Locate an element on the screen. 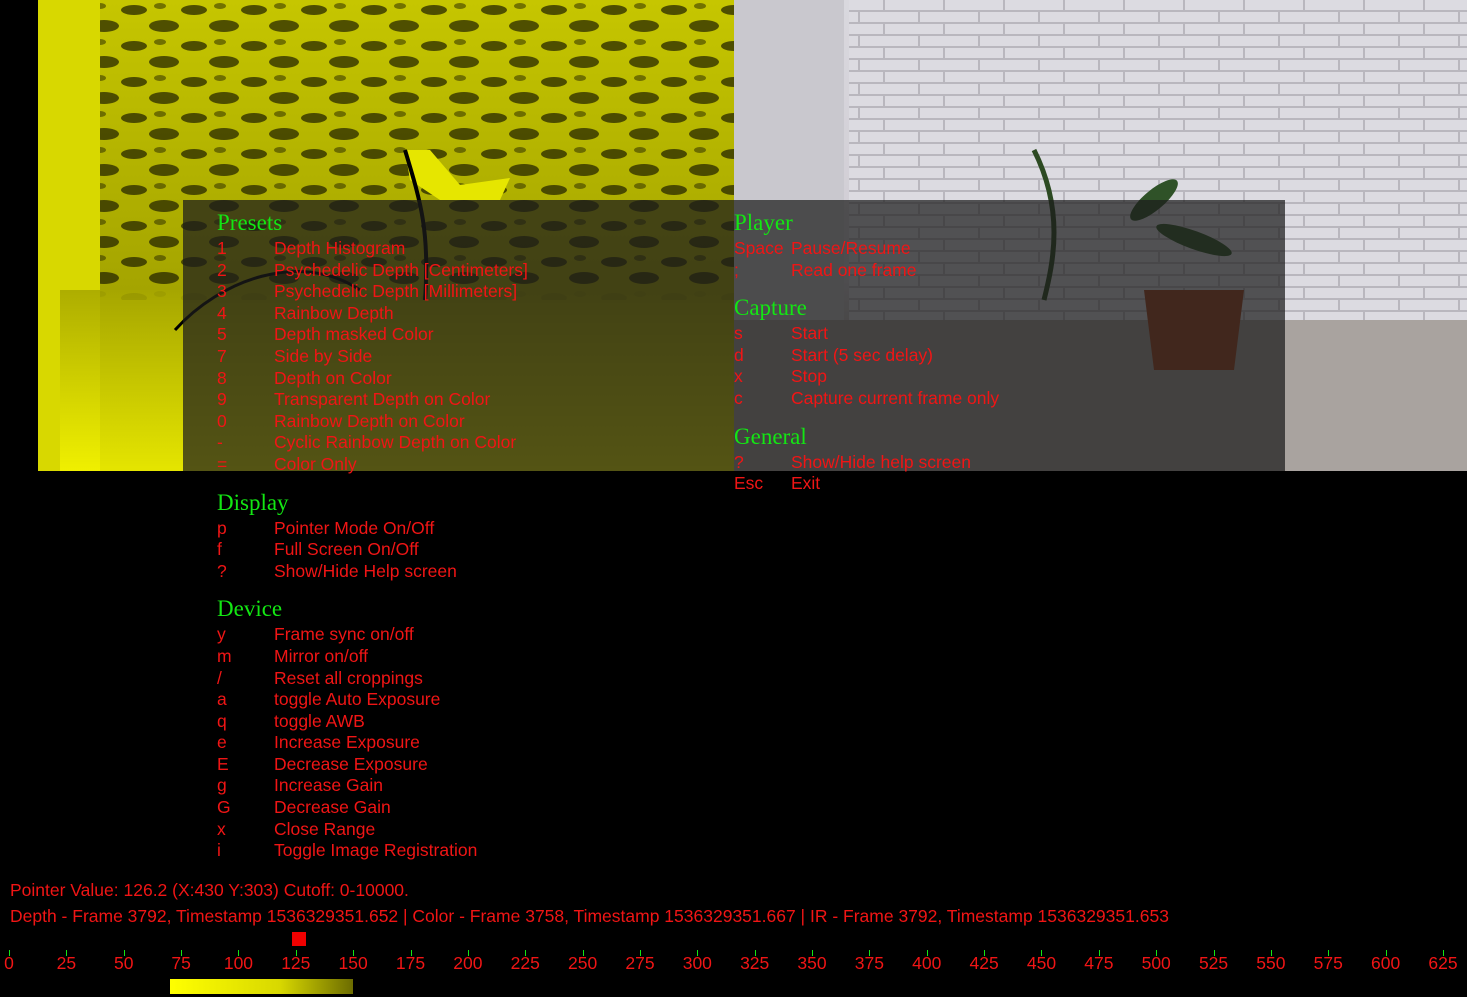  shortcut-key: d is located at coordinates (739, 354).